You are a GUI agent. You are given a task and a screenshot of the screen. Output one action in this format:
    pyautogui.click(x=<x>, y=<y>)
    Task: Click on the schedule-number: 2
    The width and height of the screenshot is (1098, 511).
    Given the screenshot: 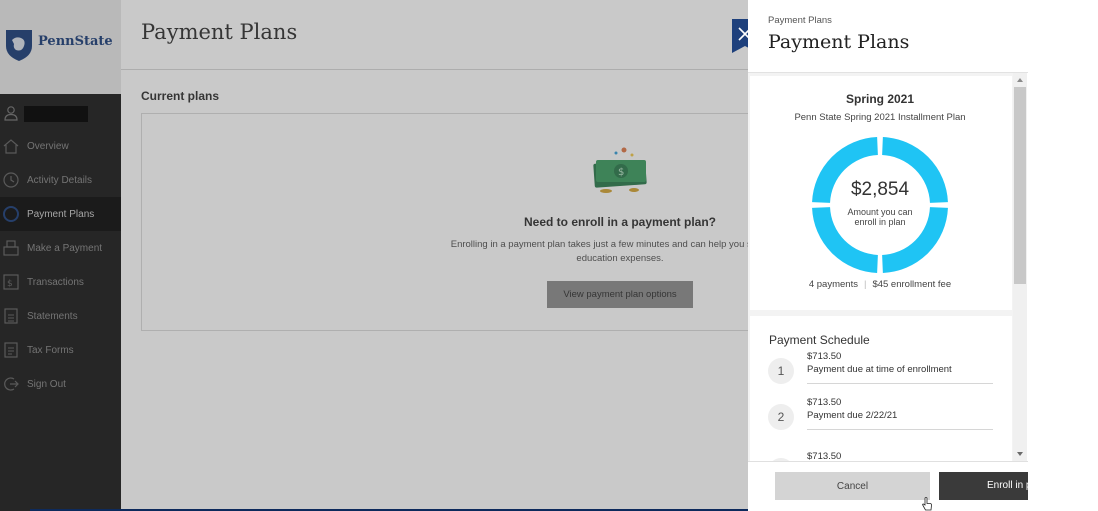 What is the action you would take?
    pyautogui.click(x=781, y=417)
    